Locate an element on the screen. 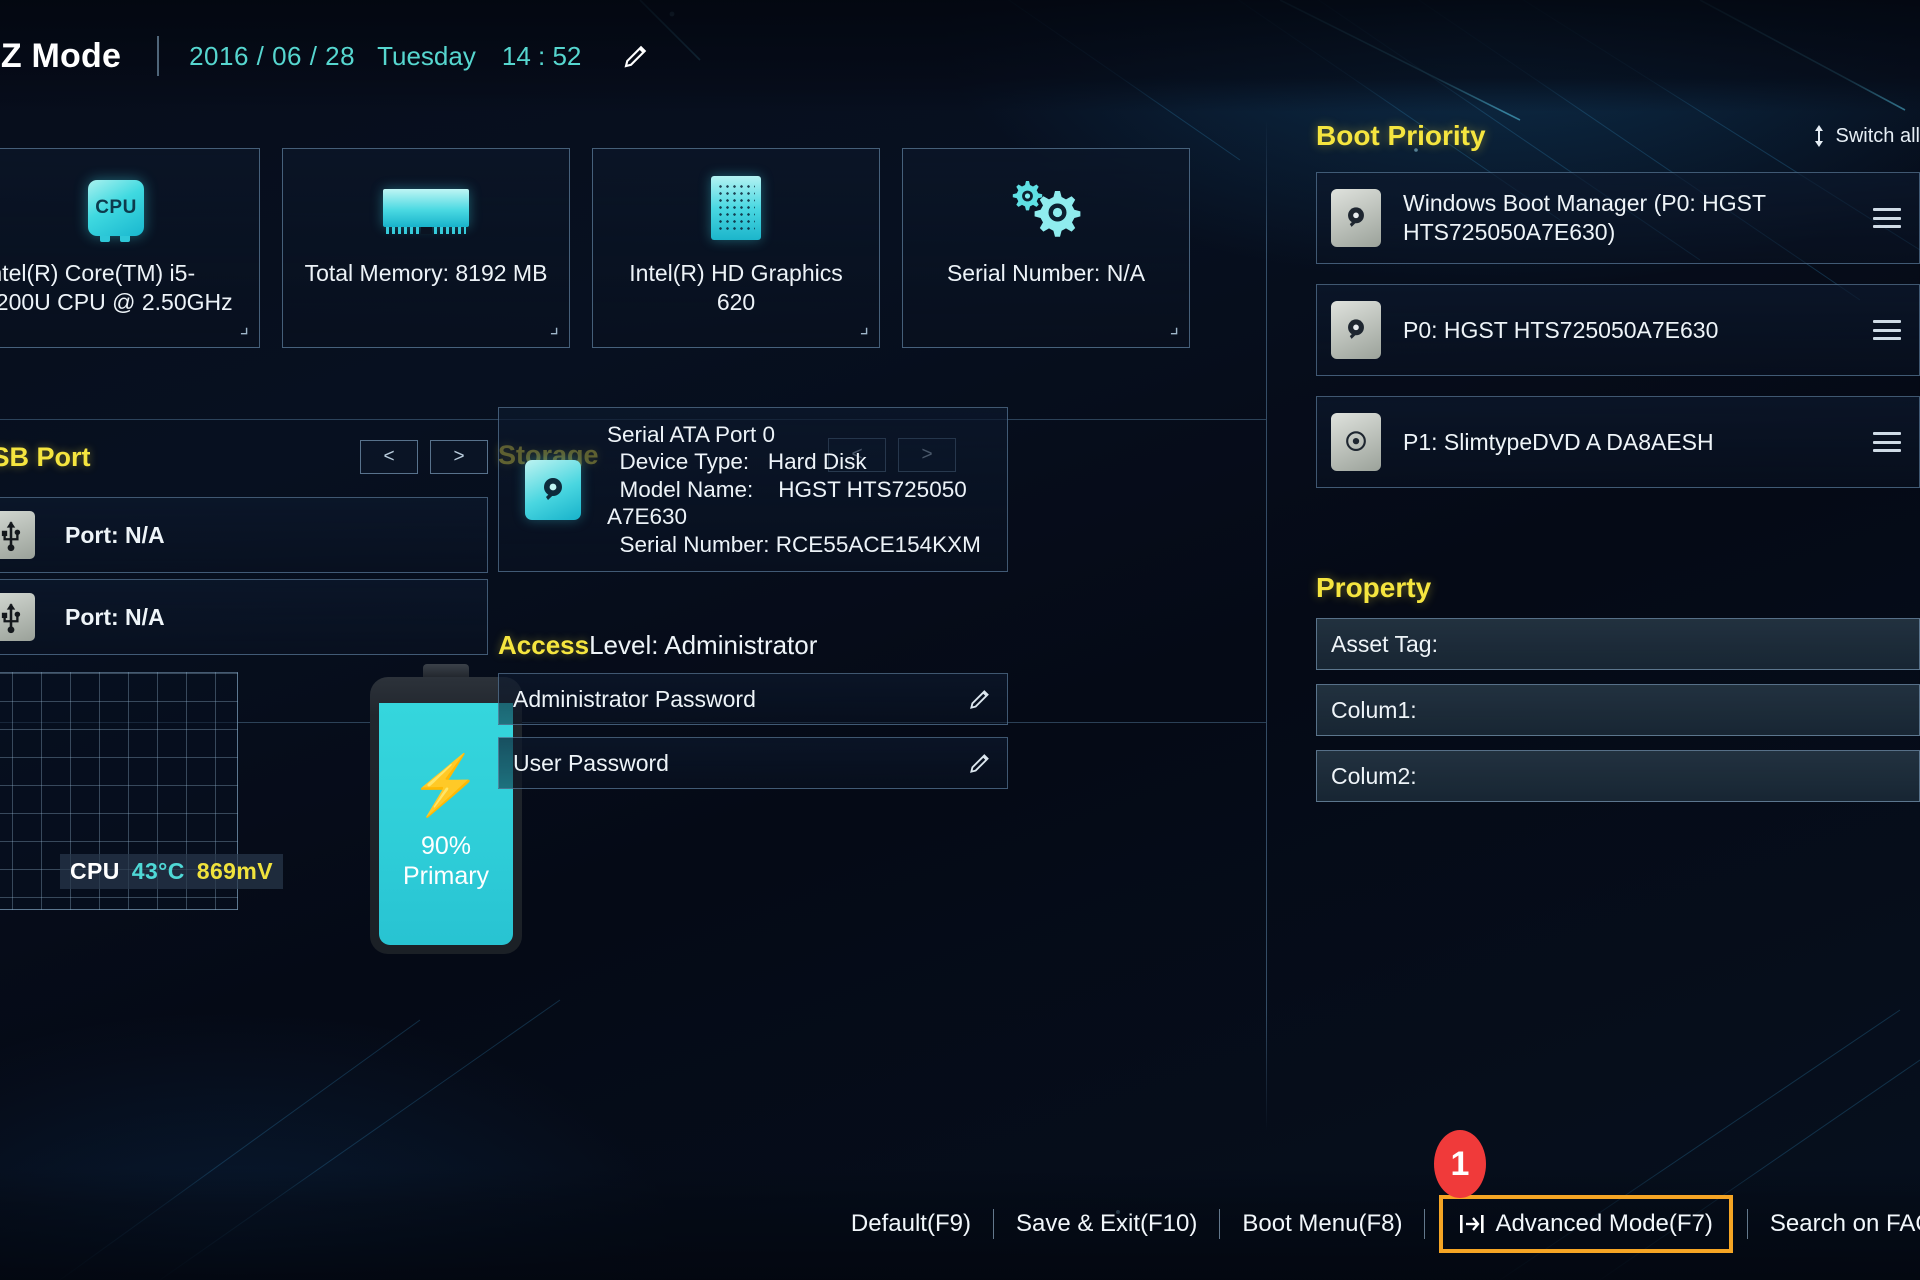 Image resolution: width=1920 pixels, height=1280 pixels. property-row-colum2: Colum2: is located at coordinates (1618, 776).